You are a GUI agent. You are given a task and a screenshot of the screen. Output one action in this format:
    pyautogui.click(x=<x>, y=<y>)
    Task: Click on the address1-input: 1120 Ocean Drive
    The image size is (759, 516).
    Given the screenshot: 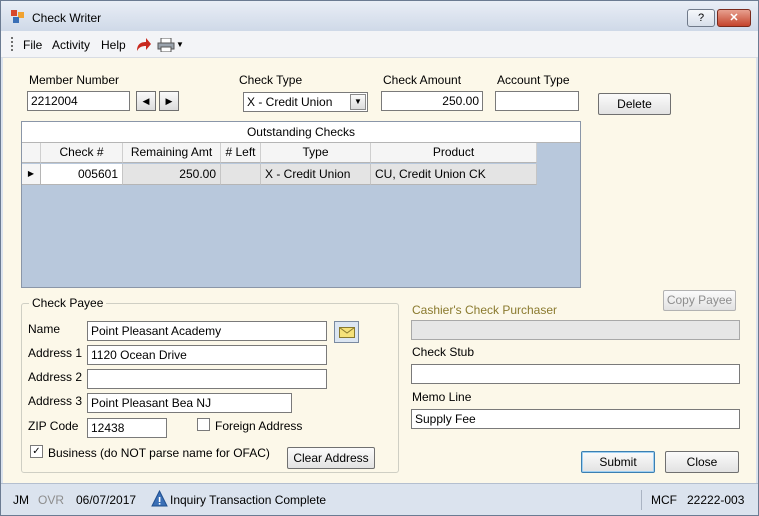 What is the action you would take?
    pyautogui.click(x=207, y=355)
    